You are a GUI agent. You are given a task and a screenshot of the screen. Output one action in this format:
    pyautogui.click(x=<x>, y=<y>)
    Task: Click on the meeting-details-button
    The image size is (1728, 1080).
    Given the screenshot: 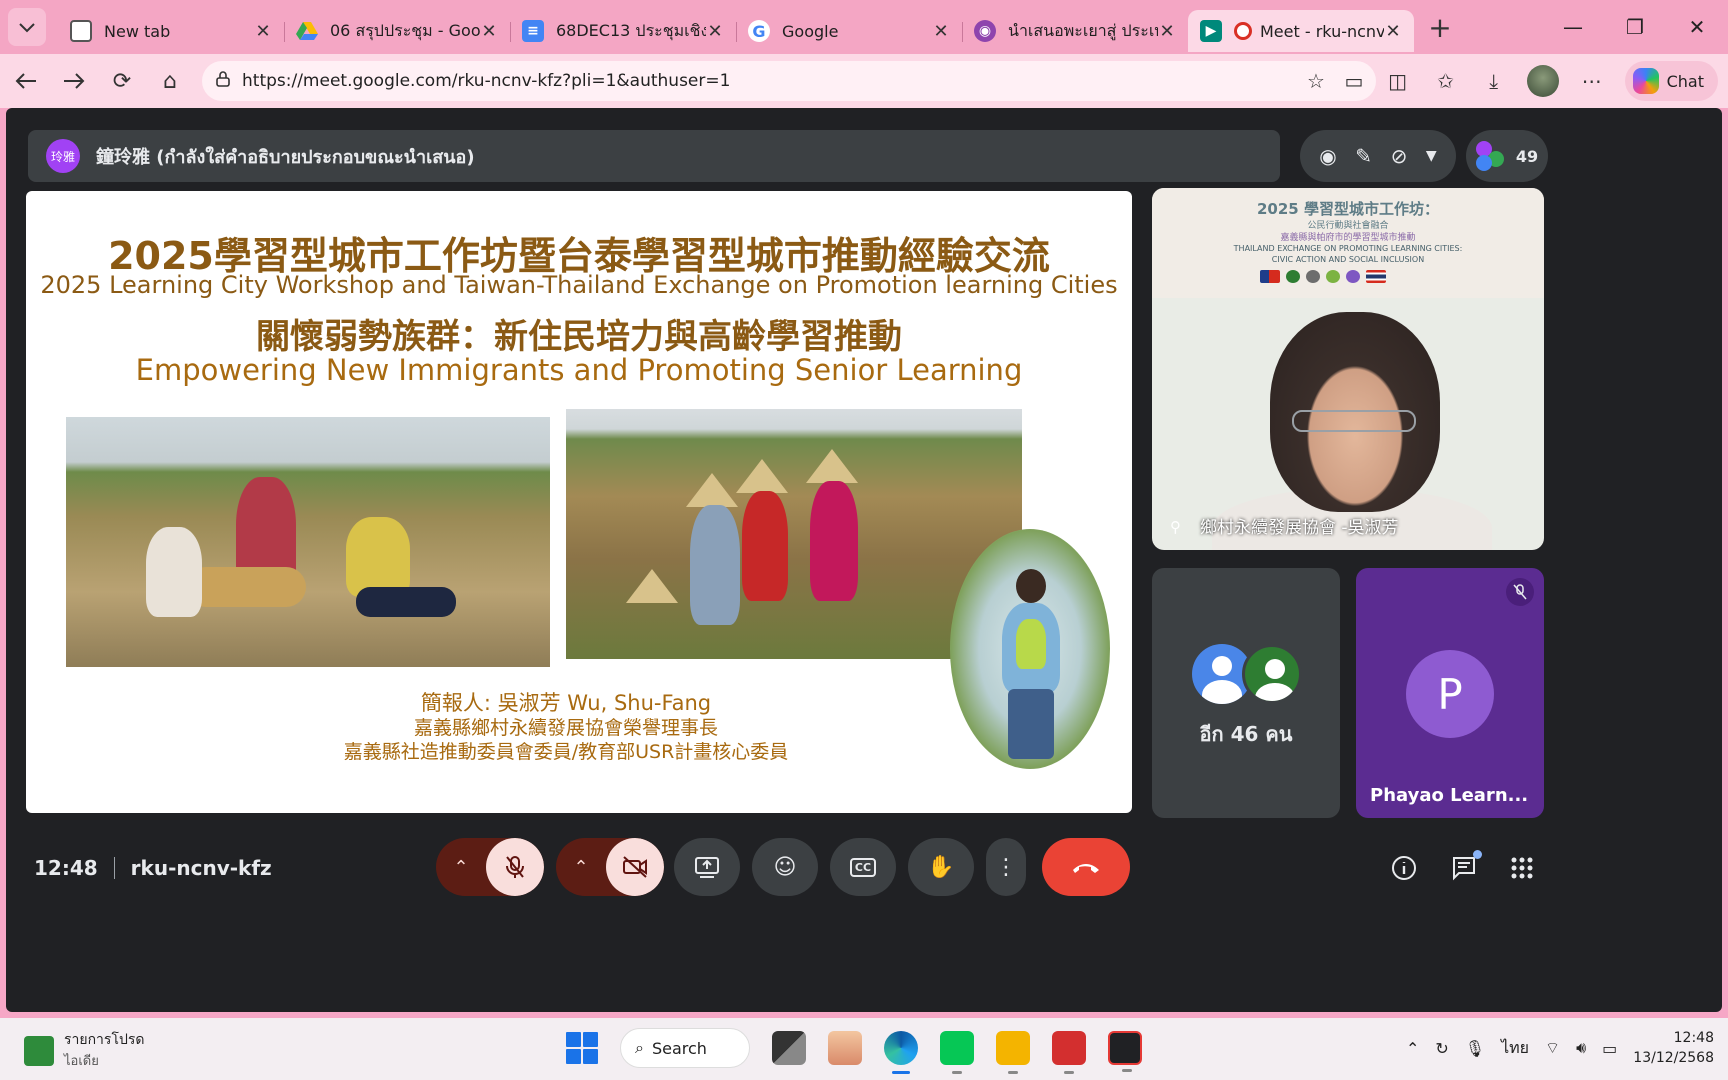 What is the action you would take?
    pyautogui.click(x=1404, y=868)
    